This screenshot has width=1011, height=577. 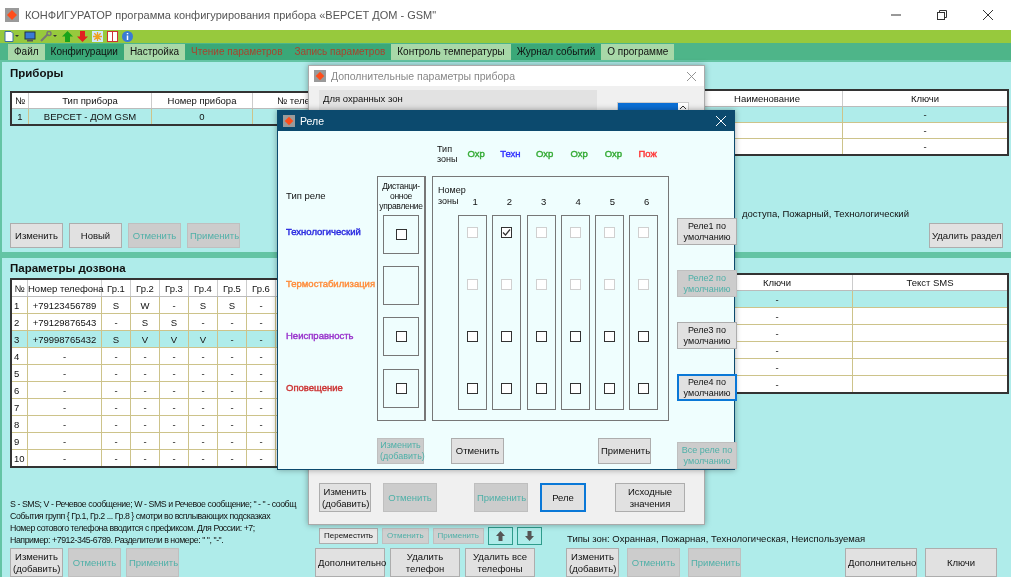 I want to click on message-button: Ключи, so click(x=961, y=562).